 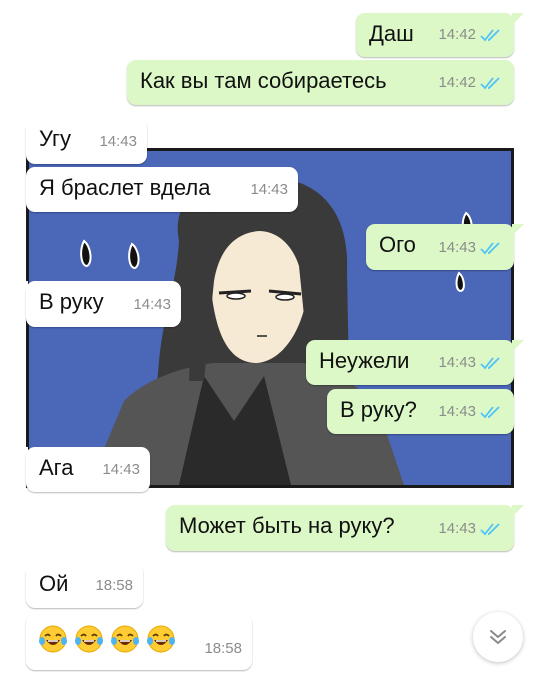 I want to click on message-bubble-outgoing: Ого 14:43, so click(x=445, y=247).